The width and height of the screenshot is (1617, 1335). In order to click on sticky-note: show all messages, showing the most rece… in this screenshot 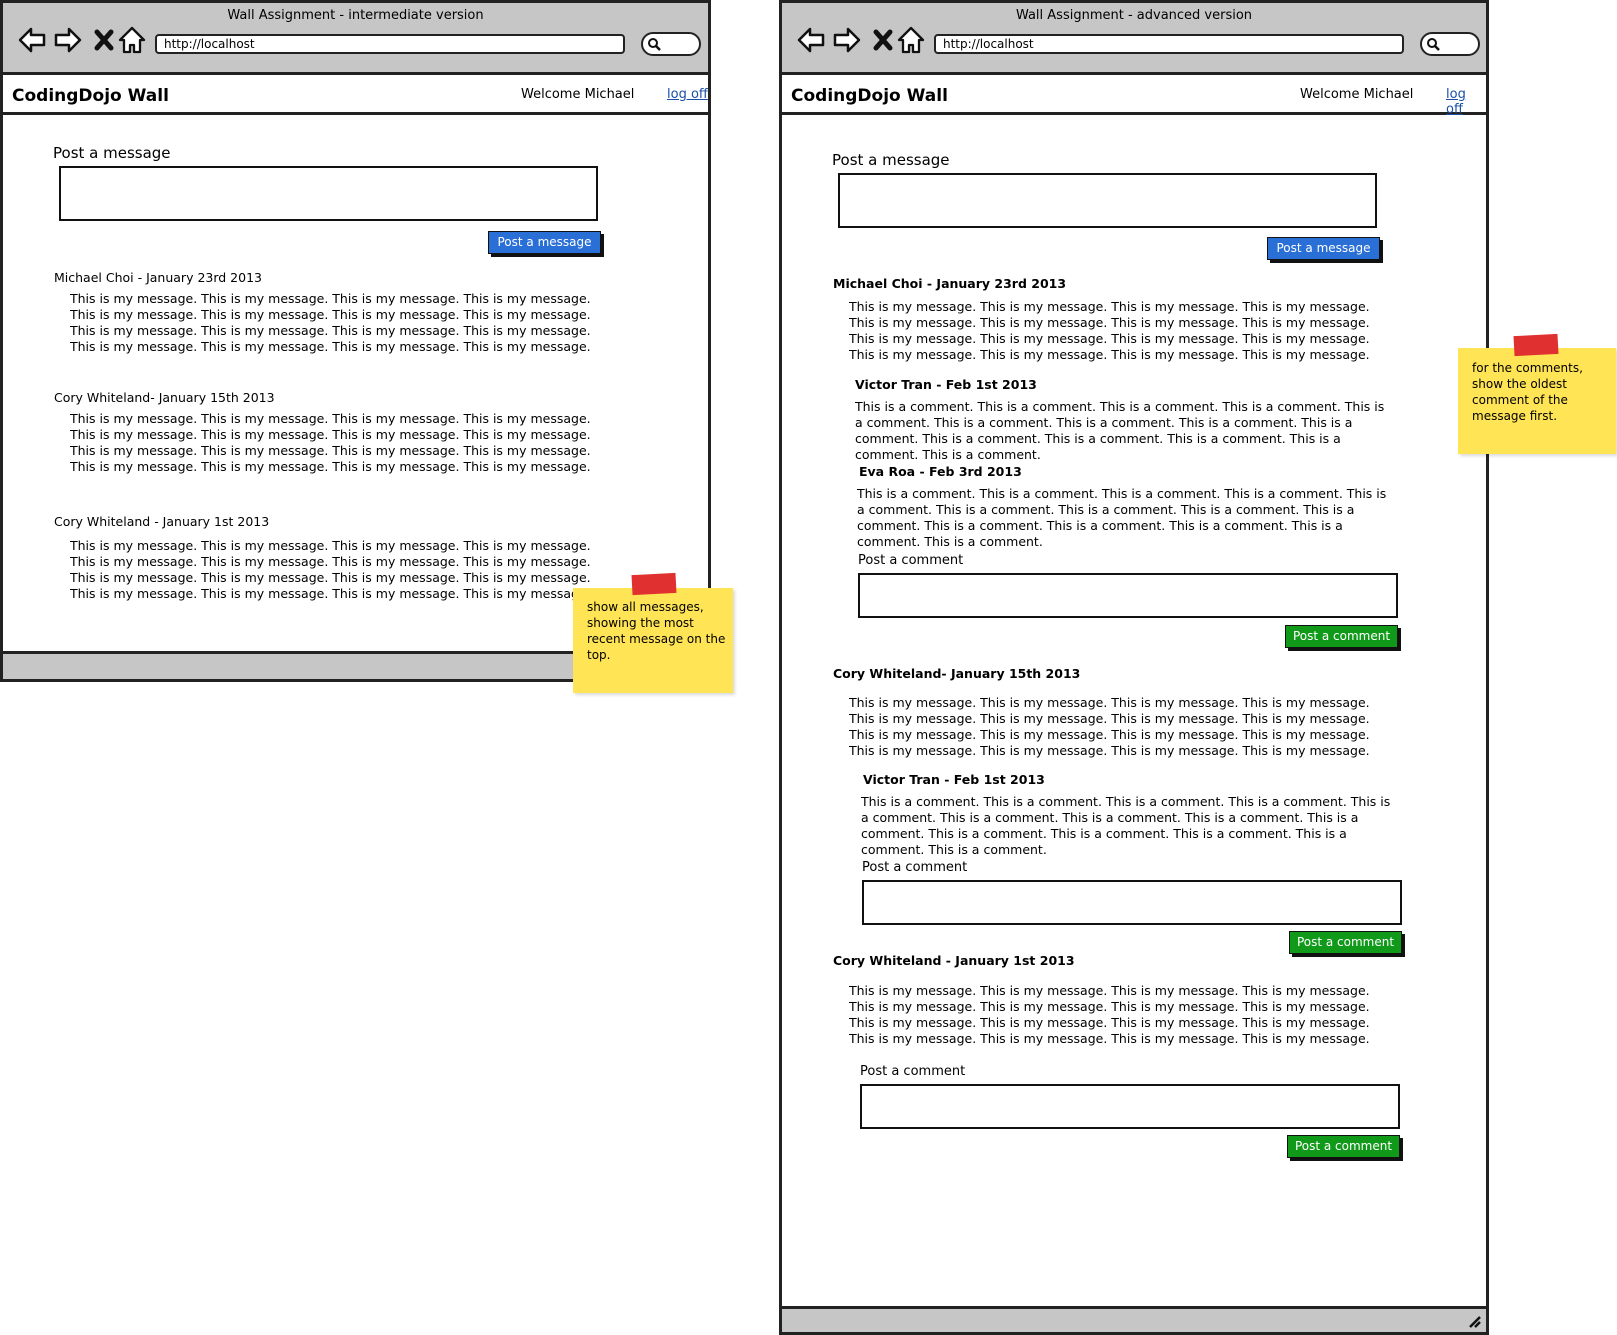, I will do `click(653, 640)`.